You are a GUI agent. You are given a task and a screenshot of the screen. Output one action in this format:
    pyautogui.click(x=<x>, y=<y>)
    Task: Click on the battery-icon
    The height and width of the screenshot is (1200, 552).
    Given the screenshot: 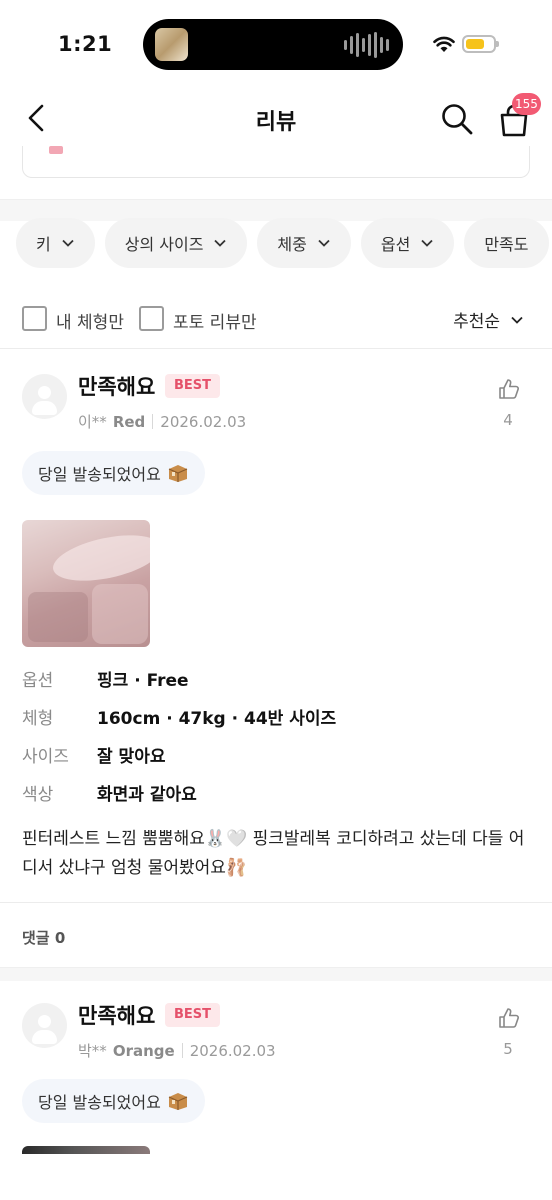 What is the action you would take?
    pyautogui.click(x=480, y=44)
    